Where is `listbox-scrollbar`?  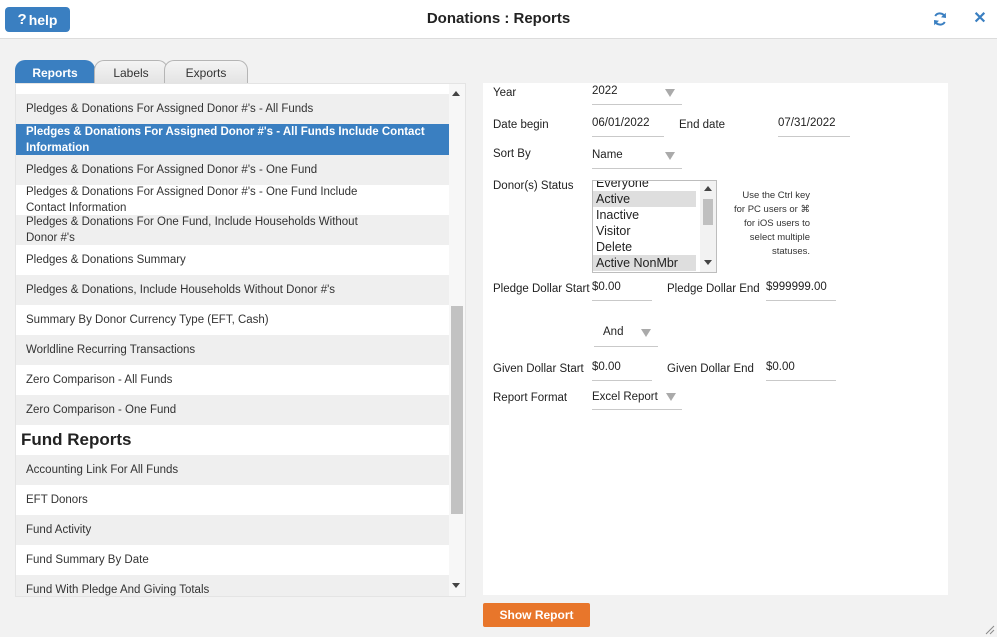
listbox-scrollbar is located at coordinates (708, 226).